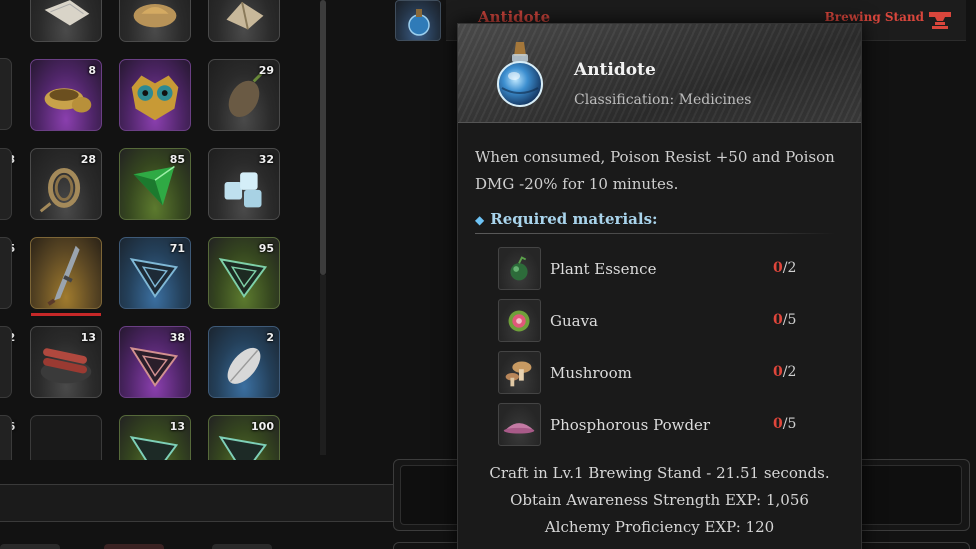 This screenshot has width=976, height=549. I want to click on material-name: Mushroom, so click(591, 373).